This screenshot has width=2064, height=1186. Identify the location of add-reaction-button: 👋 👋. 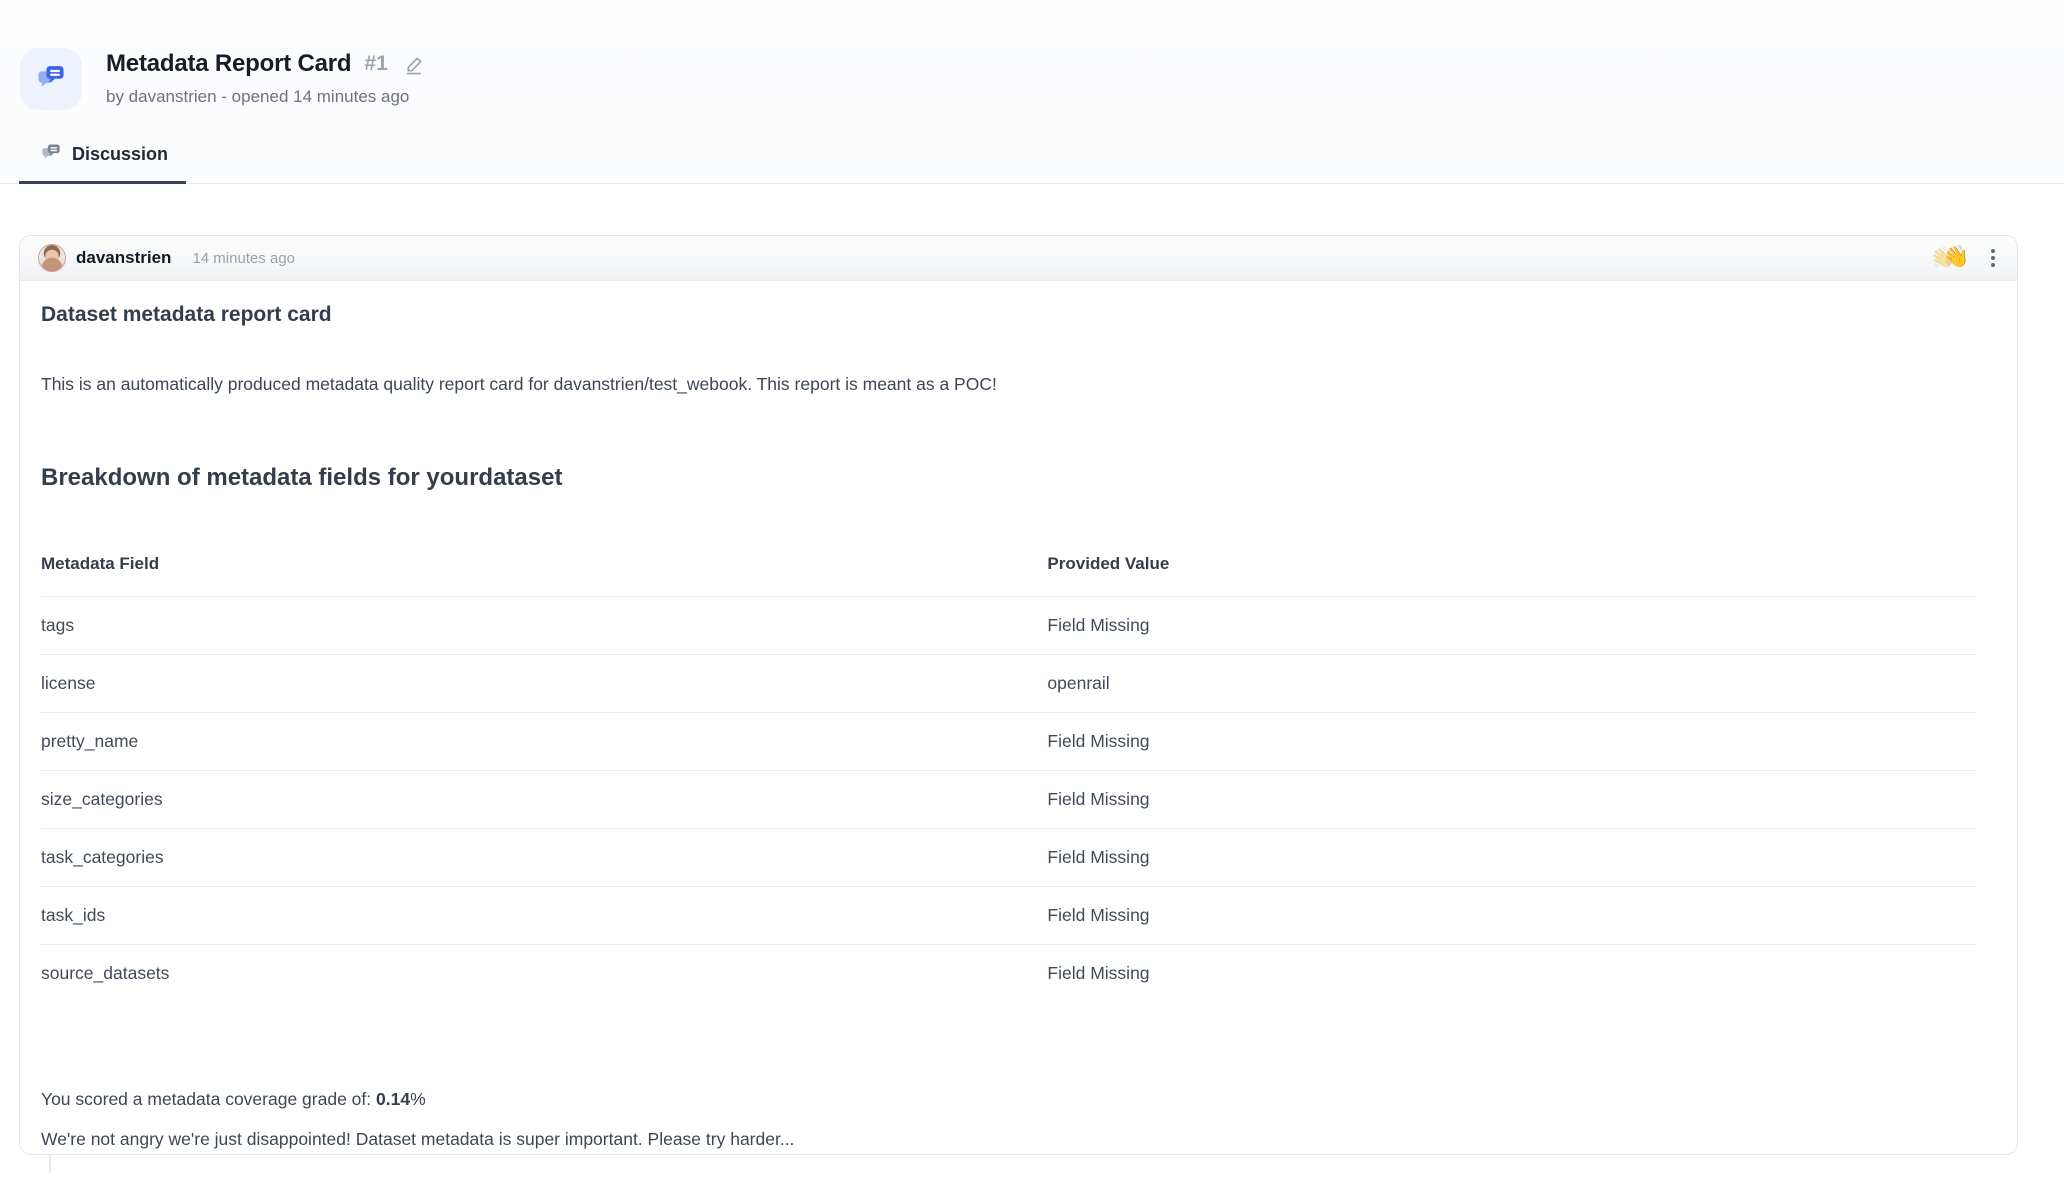
(1948, 258).